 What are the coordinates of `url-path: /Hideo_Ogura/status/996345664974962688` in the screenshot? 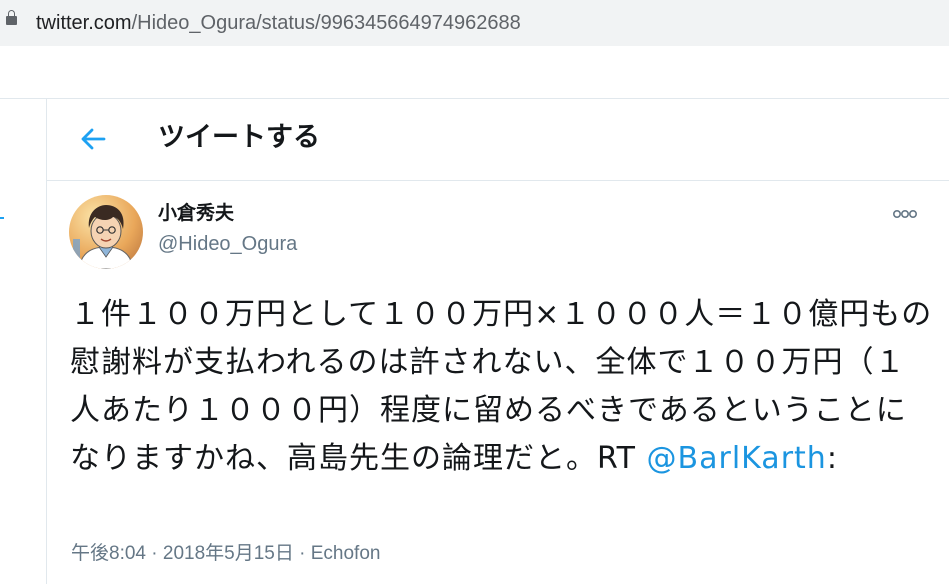 It's located at (326, 23).